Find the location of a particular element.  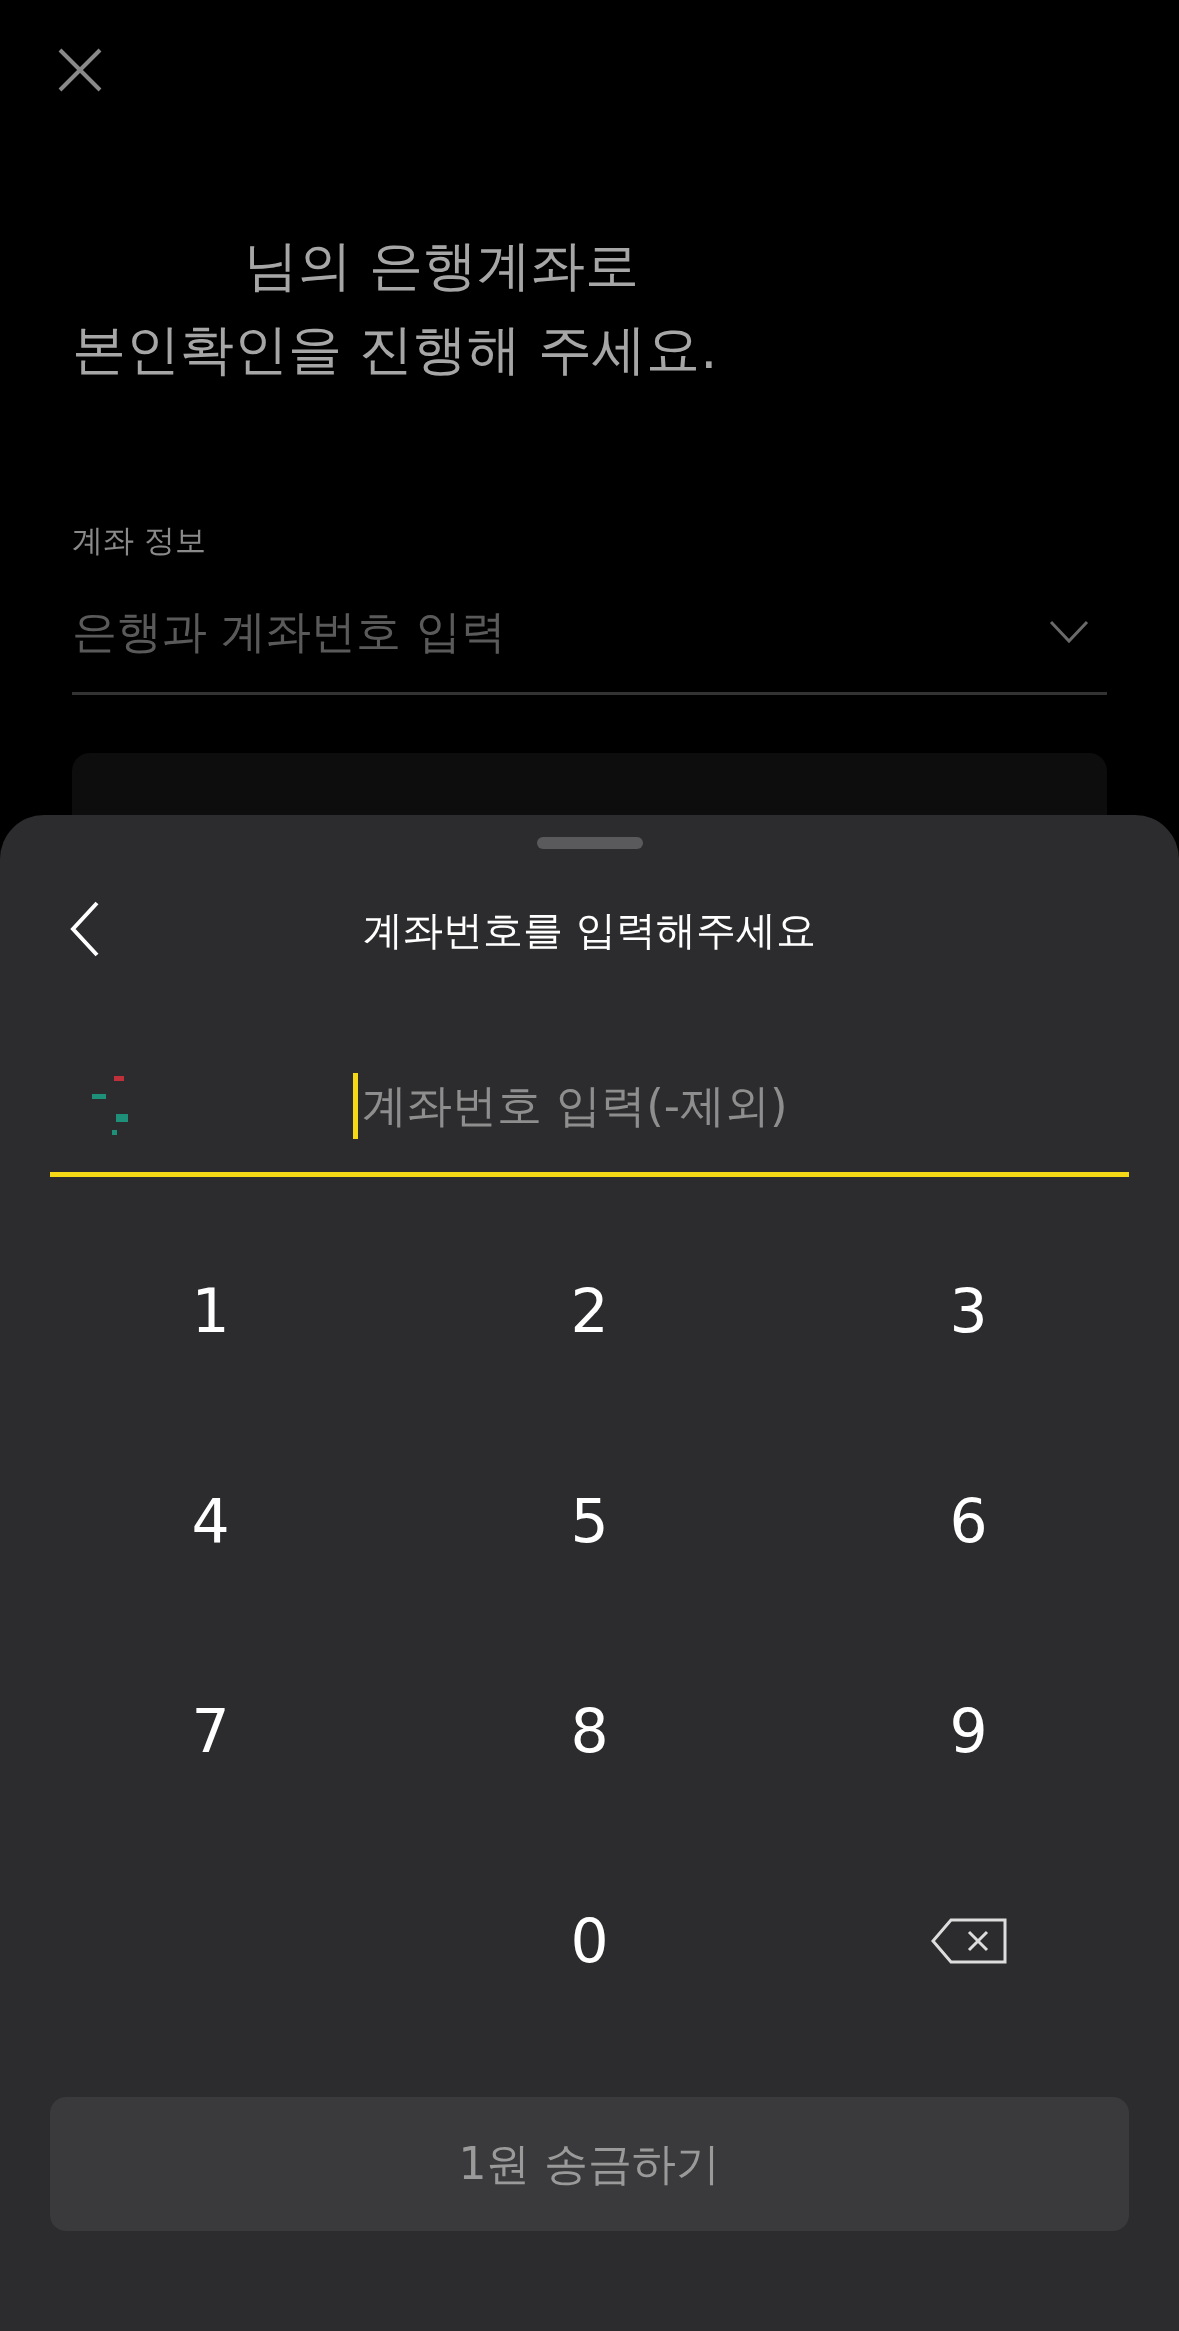

drag-handle is located at coordinates (589, 843).